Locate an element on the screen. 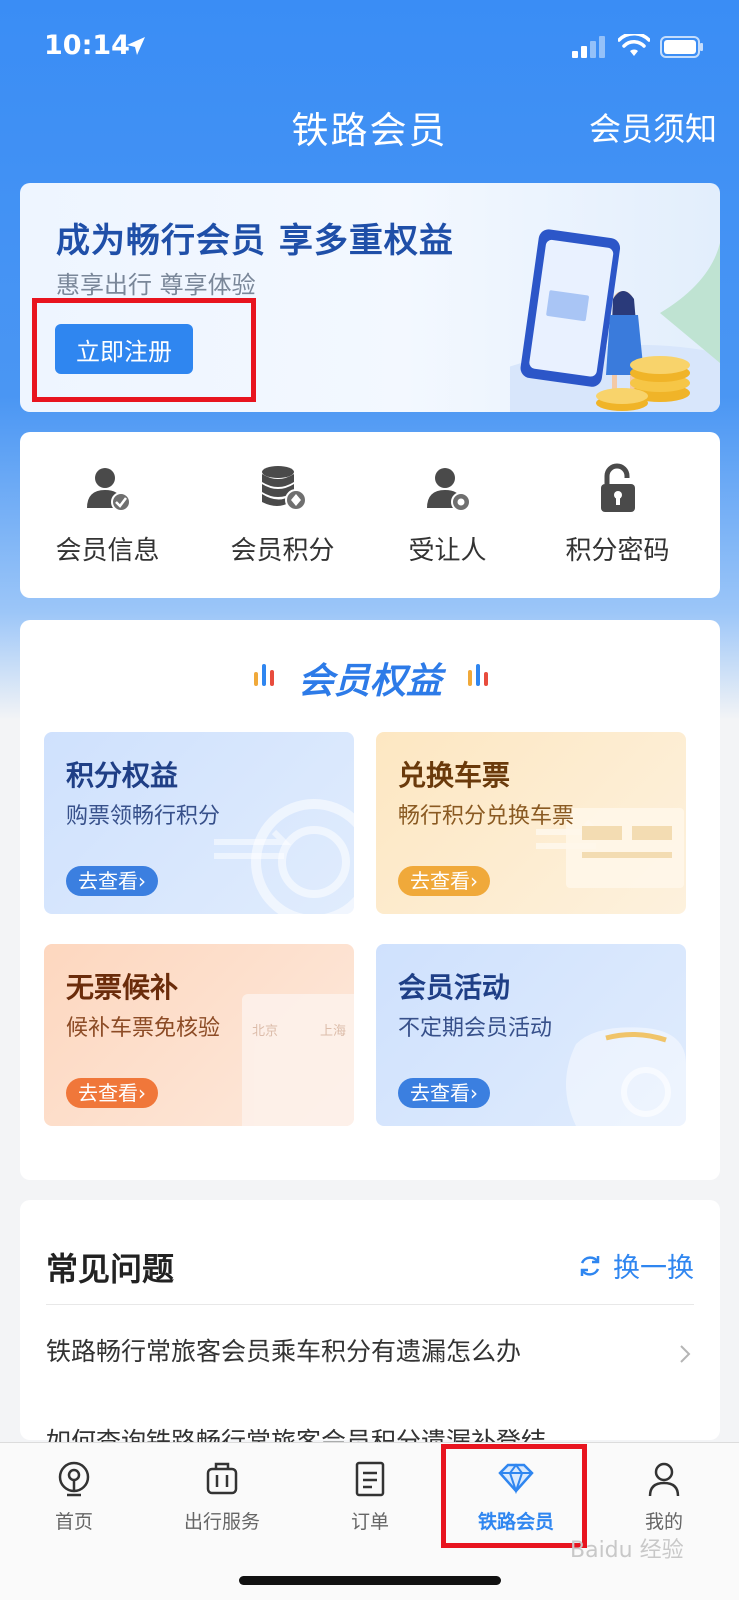 The image size is (739, 1600). member-notice-link: 会员须知 is located at coordinates (653, 127).